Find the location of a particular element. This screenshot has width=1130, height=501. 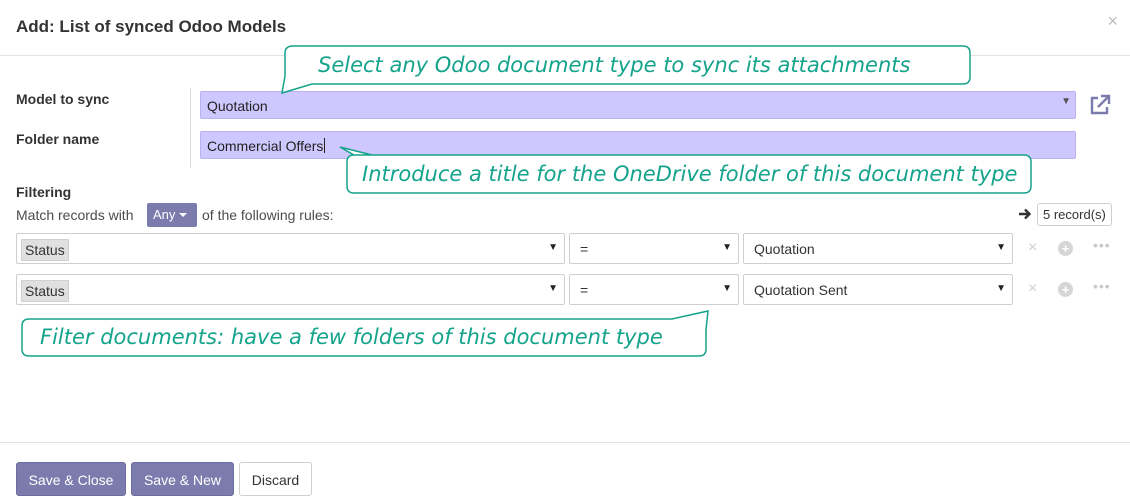

dialog-title: Add: List of synced Odoo Models is located at coordinates (151, 26).